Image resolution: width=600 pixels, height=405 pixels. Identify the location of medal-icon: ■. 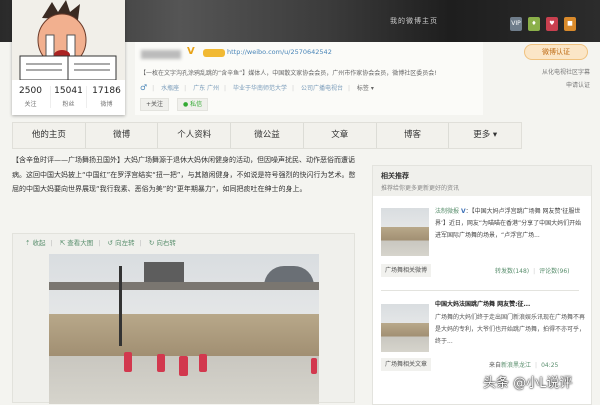
(570, 24).